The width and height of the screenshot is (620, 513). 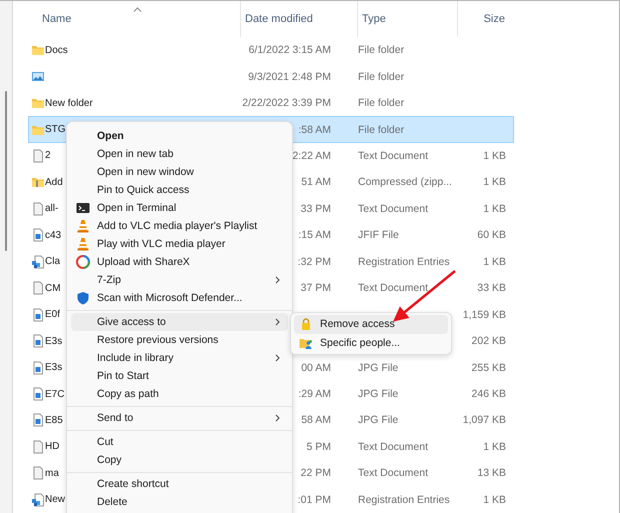 What do you see at coordinates (378, 235) in the screenshot?
I see `file-type: JFIF File` at bounding box center [378, 235].